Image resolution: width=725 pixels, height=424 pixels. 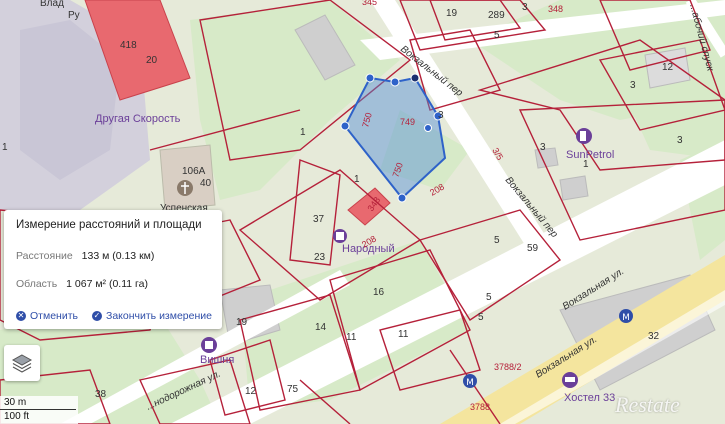 I want to click on hotel-icon, so click(x=570, y=380).